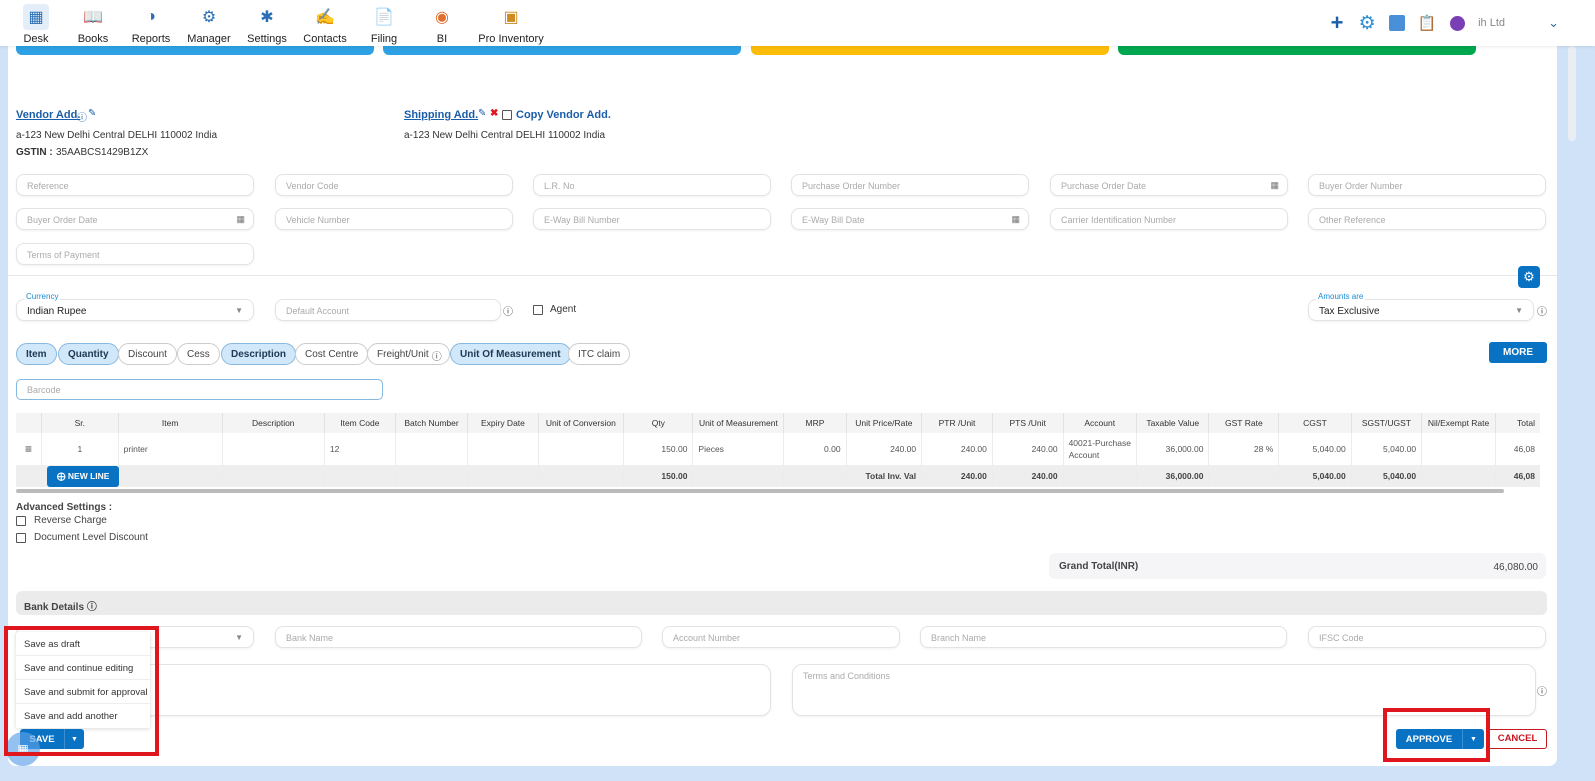  I want to click on bank-details-header: Bank Details ⓘ, so click(781, 603).